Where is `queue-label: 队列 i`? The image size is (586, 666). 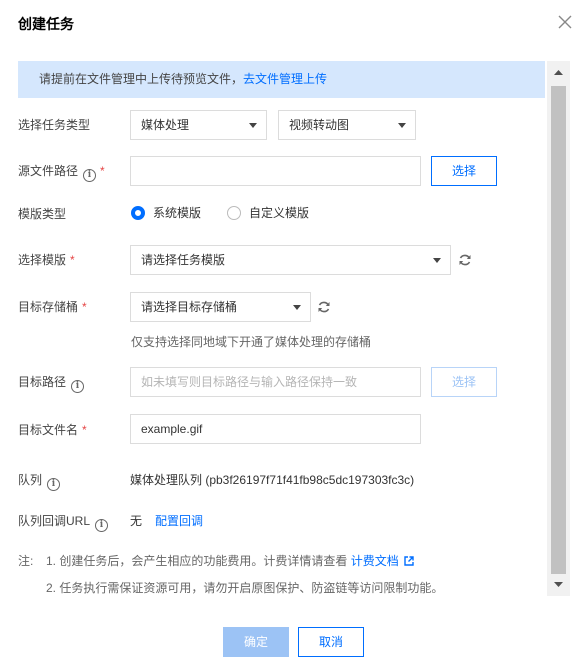
queue-label: 队列 i is located at coordinates (39, 481).